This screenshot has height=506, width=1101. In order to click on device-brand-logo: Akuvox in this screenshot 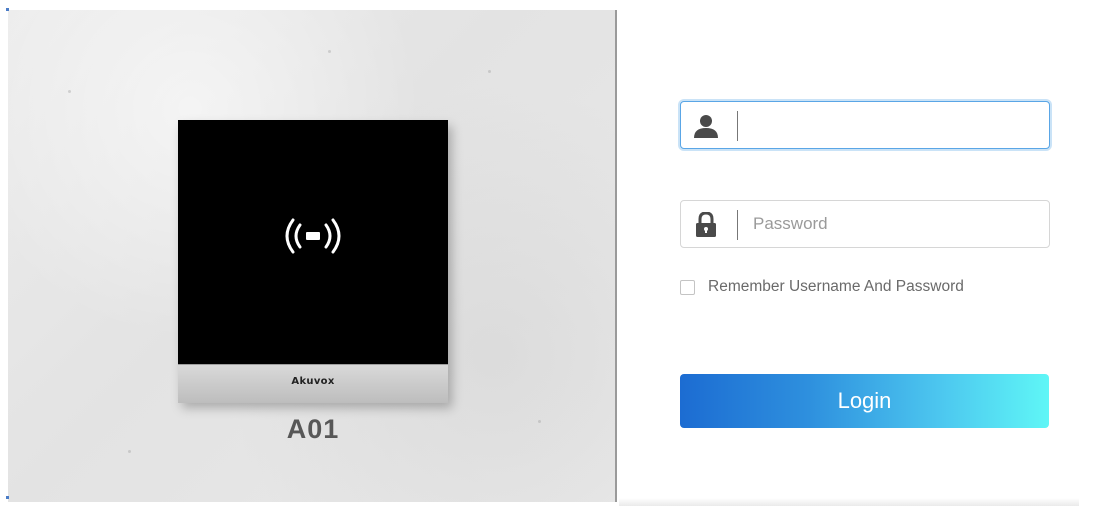, I will do `click(313, 381)`.